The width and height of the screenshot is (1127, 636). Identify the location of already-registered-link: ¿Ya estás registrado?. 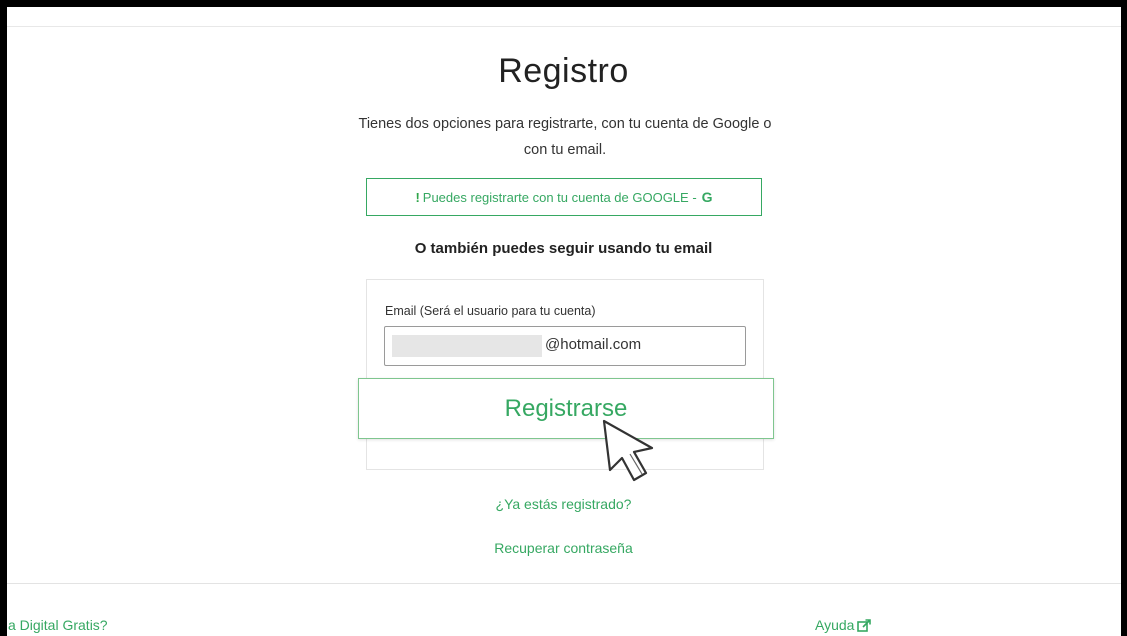
(563, 504).